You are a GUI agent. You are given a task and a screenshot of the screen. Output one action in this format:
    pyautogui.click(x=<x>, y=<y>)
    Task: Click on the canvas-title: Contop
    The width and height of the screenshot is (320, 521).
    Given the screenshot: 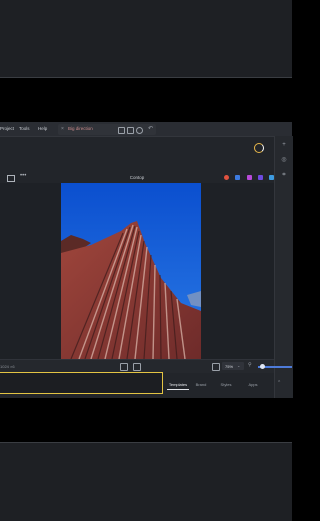 What is the action you would take?
    pyautogui.click(x=137, y=177)
    